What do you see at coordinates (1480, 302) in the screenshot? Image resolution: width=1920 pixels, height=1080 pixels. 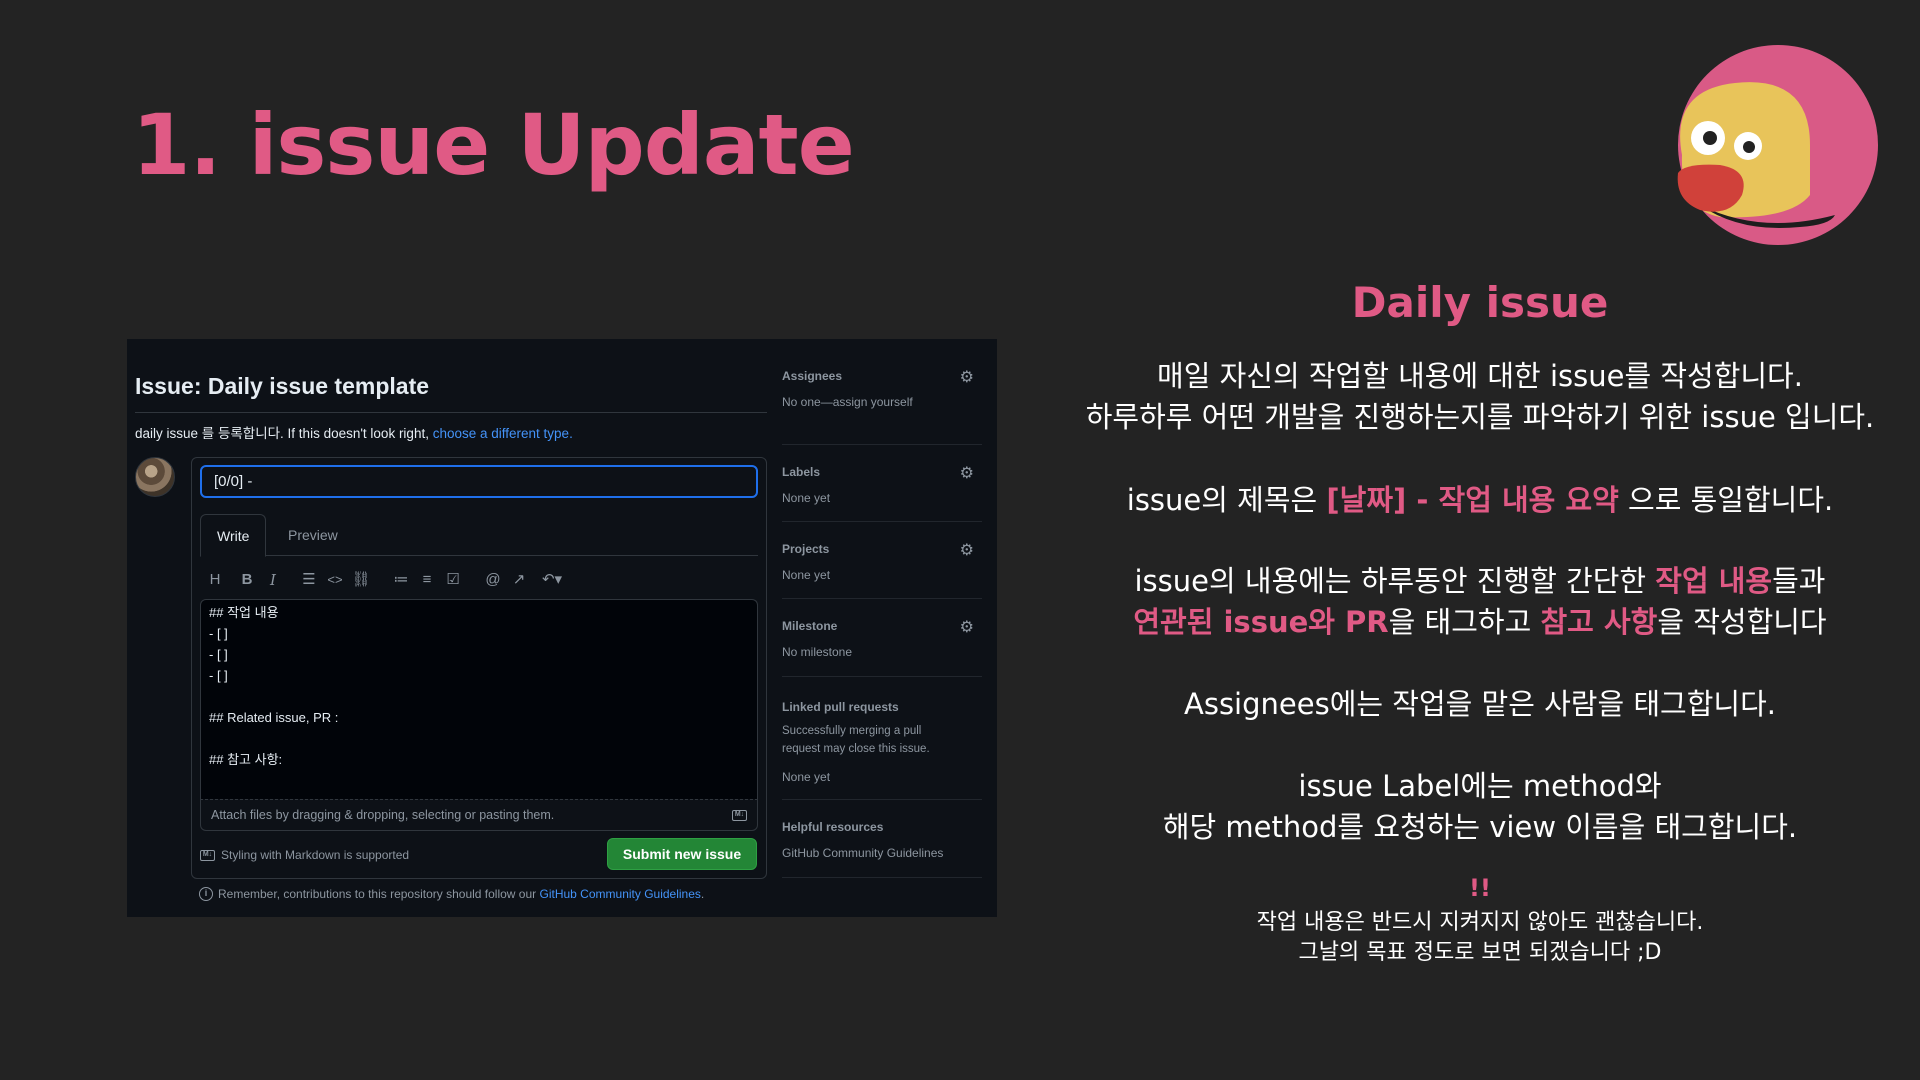 I see `section-title: Daily issue` at bounding box center [1480, 302].